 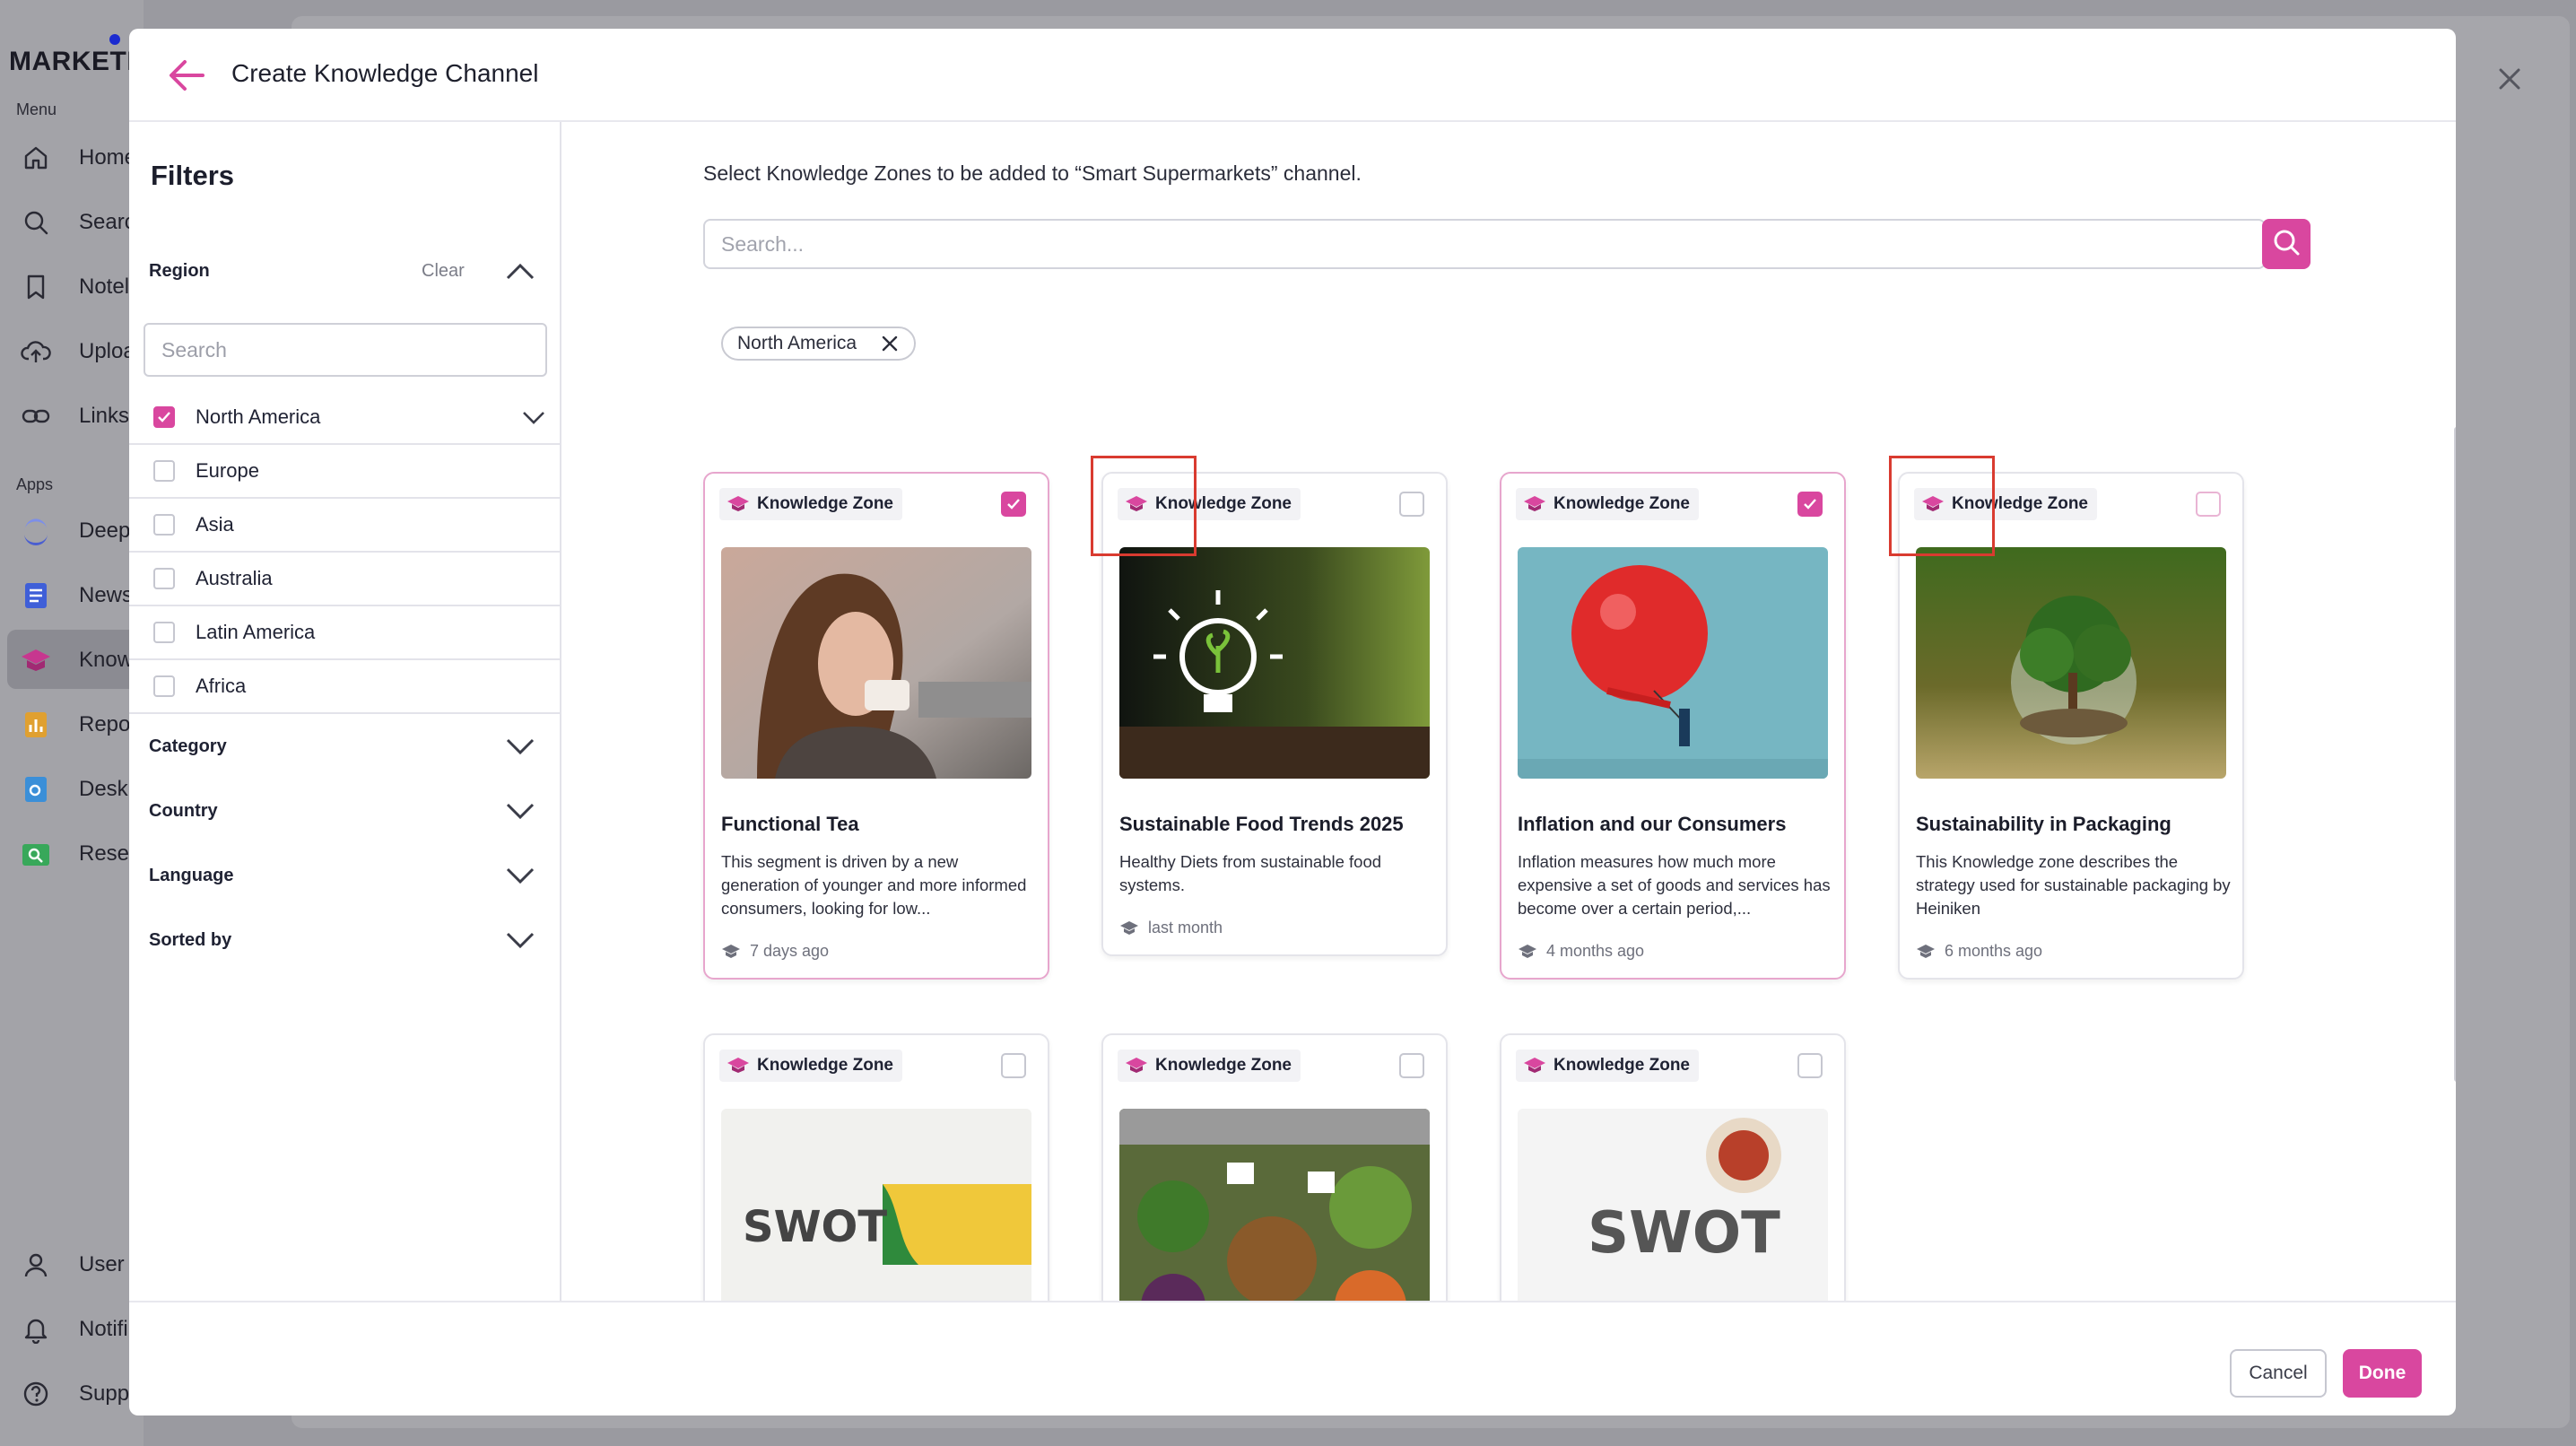 What do you see at coordinates (345, 940) in the screenshot?
I see `filter-sorted-by-header: Sorted by` at bounding box center [345, 940].